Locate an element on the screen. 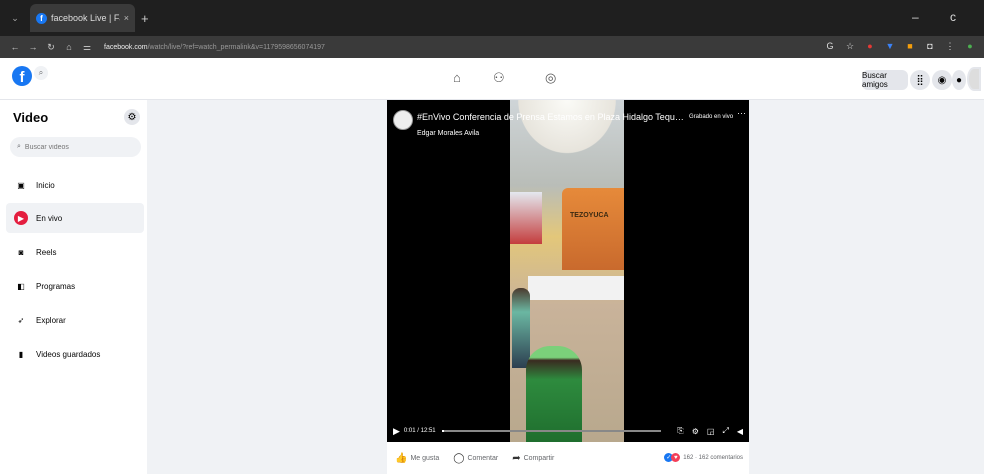 The height and width of the screenshot is (474, 984). share-button: ➦ Compartir is located at coordinates (533, 458).